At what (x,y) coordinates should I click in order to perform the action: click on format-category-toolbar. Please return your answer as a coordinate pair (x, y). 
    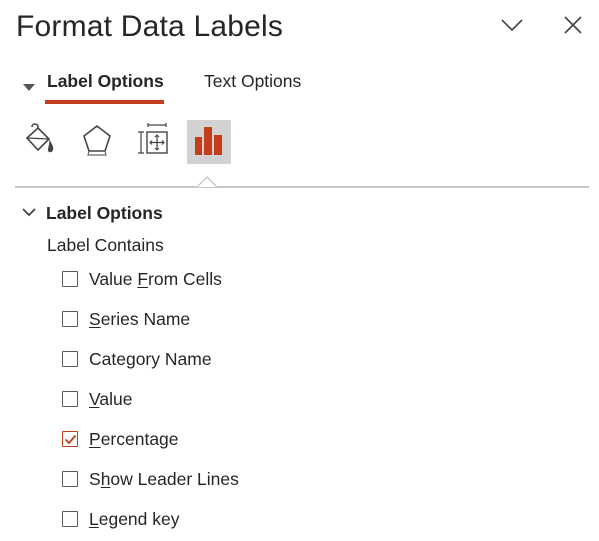
    Looking at the image, I should click on (299, 154).